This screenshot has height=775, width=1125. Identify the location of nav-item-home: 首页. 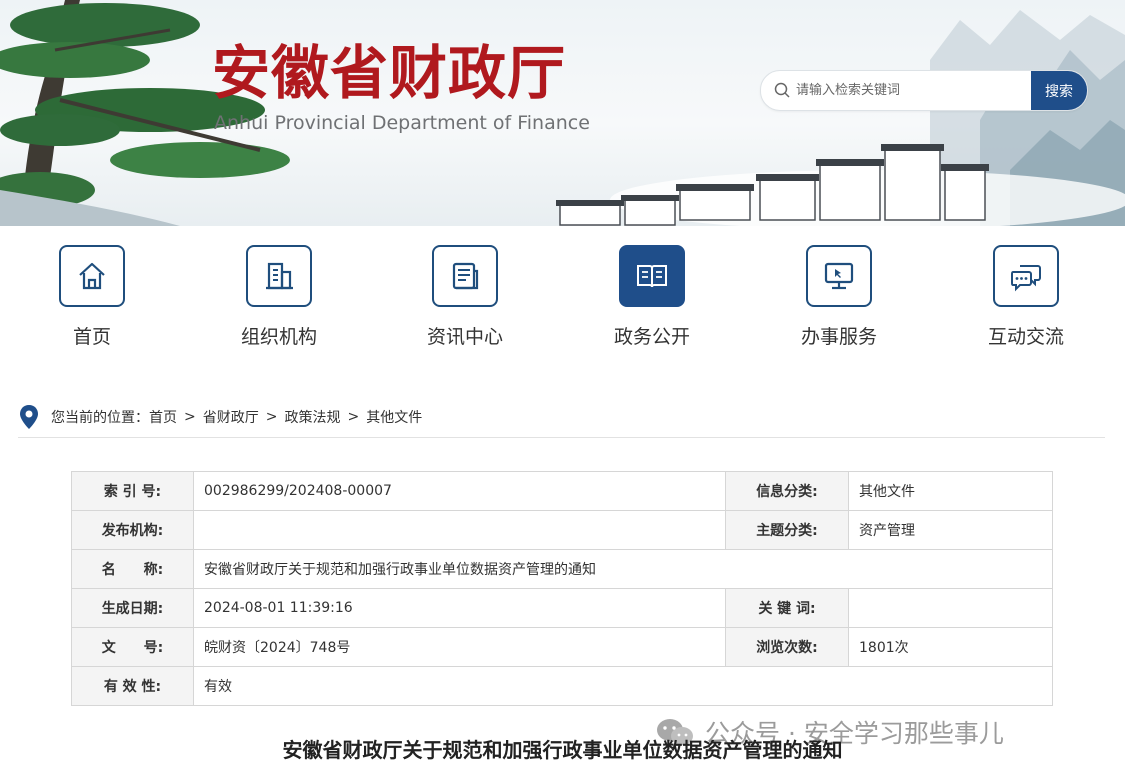
(94, 300).